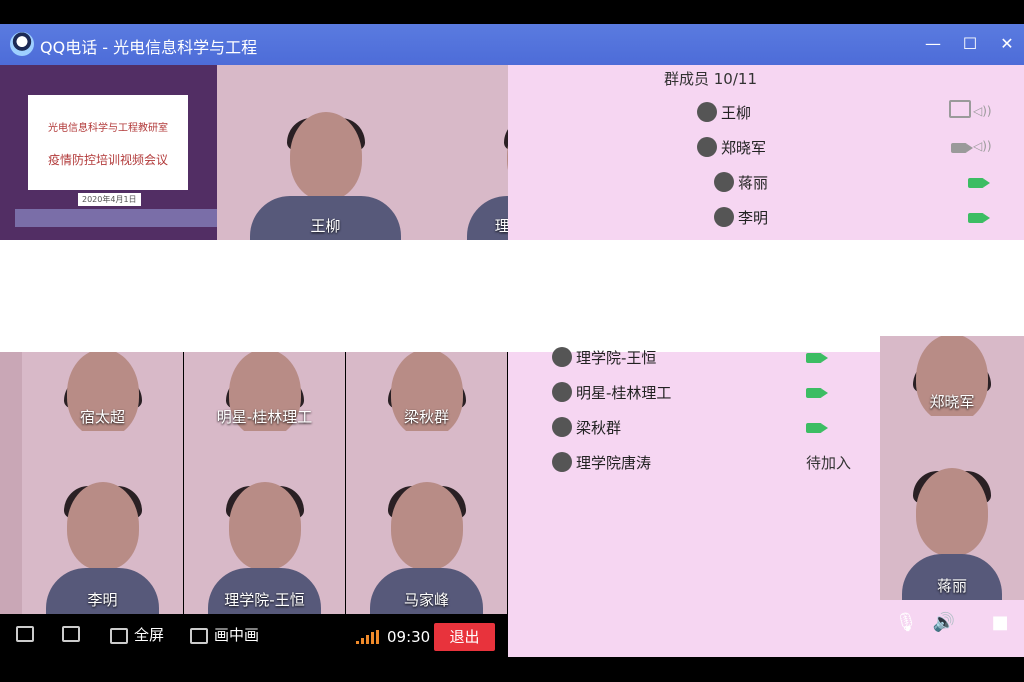 Image resolution: width=1024 pixels, height=682 pixels. Describe the element at coordinates (124, 218) in the screenshot. I see `slide-taskbar` at that location.